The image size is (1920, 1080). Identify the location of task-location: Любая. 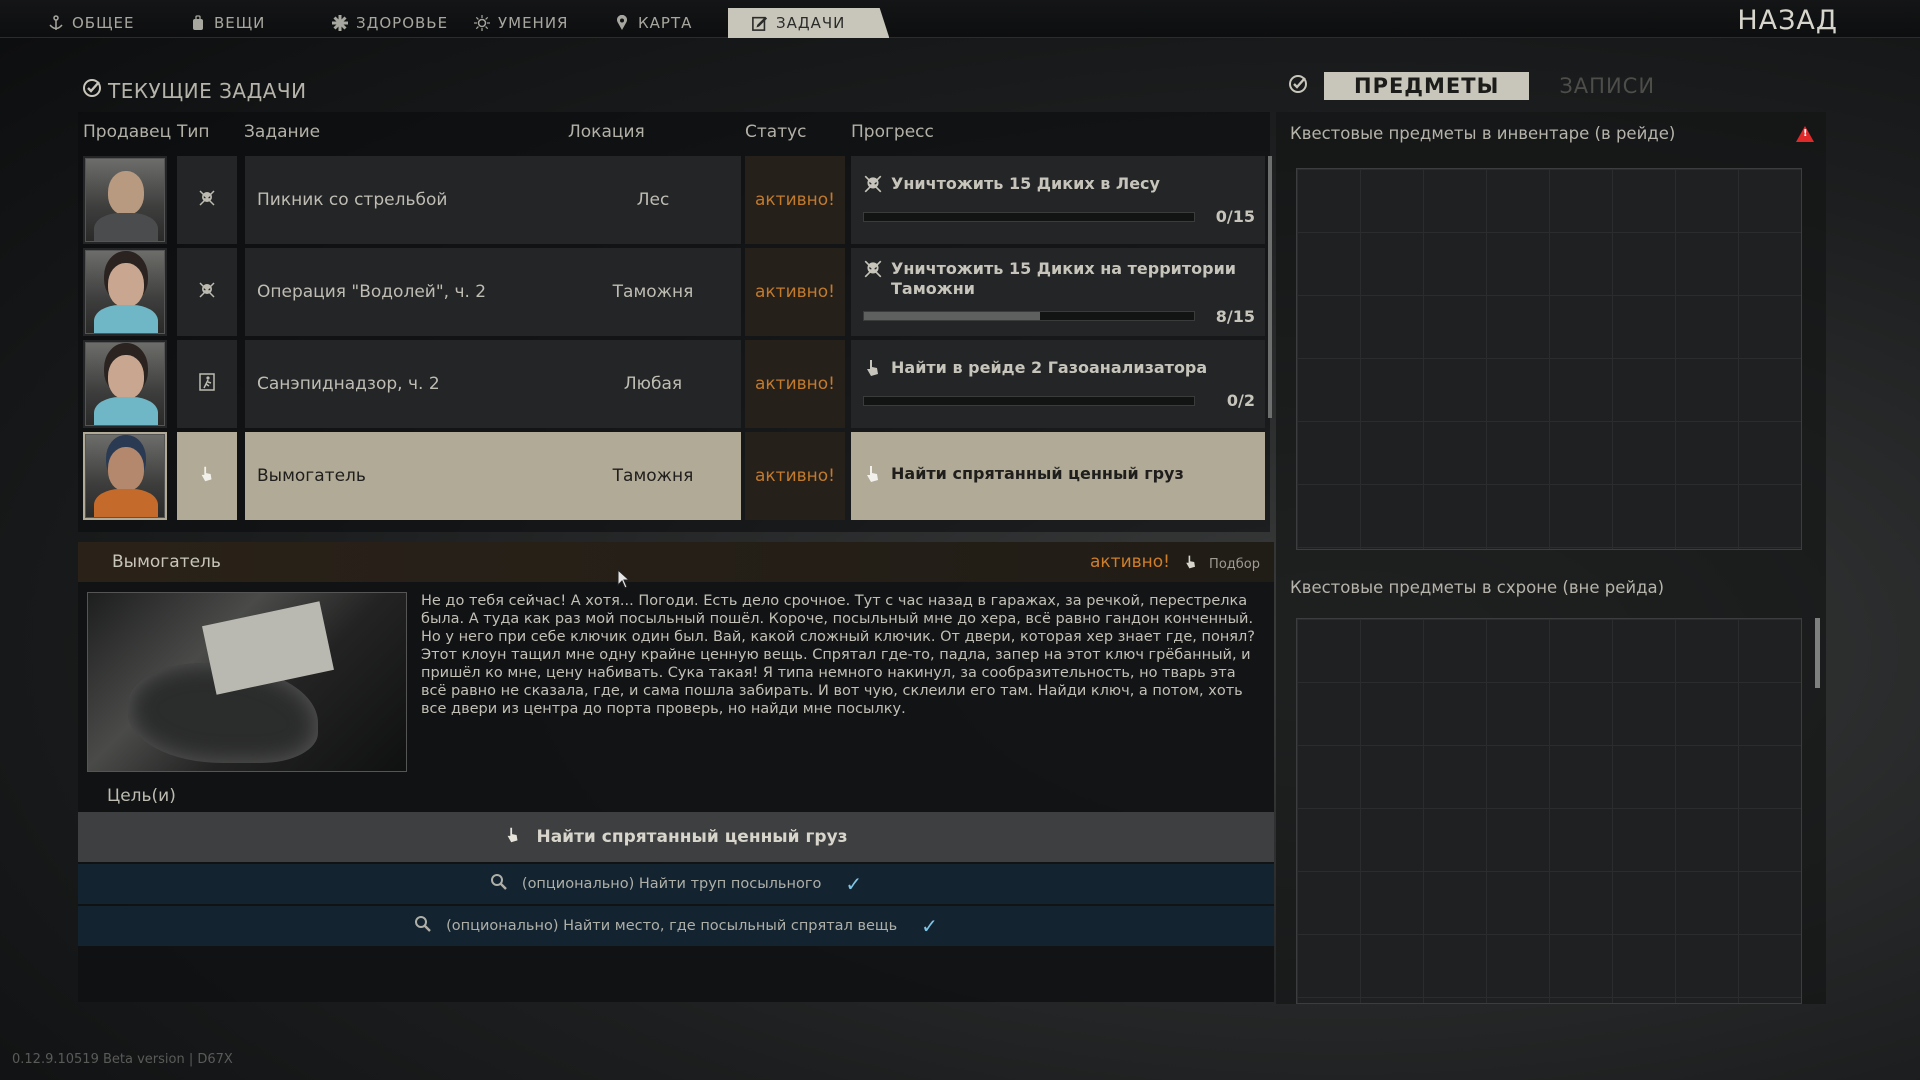
(653, 384).